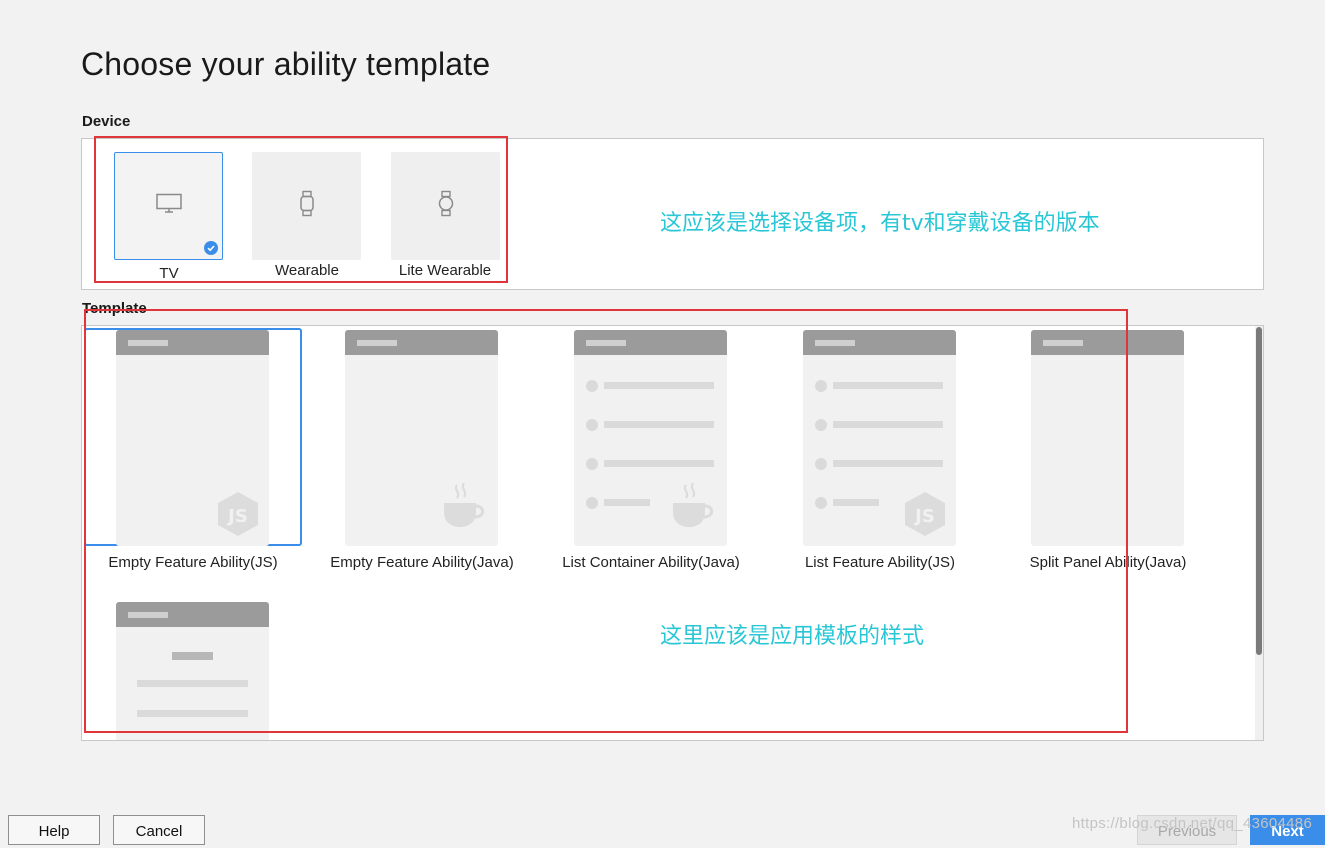 The height and width of the screenshot is (848, 1325). I want to click on template-scrollbar-thumb, so click(1259, 491).